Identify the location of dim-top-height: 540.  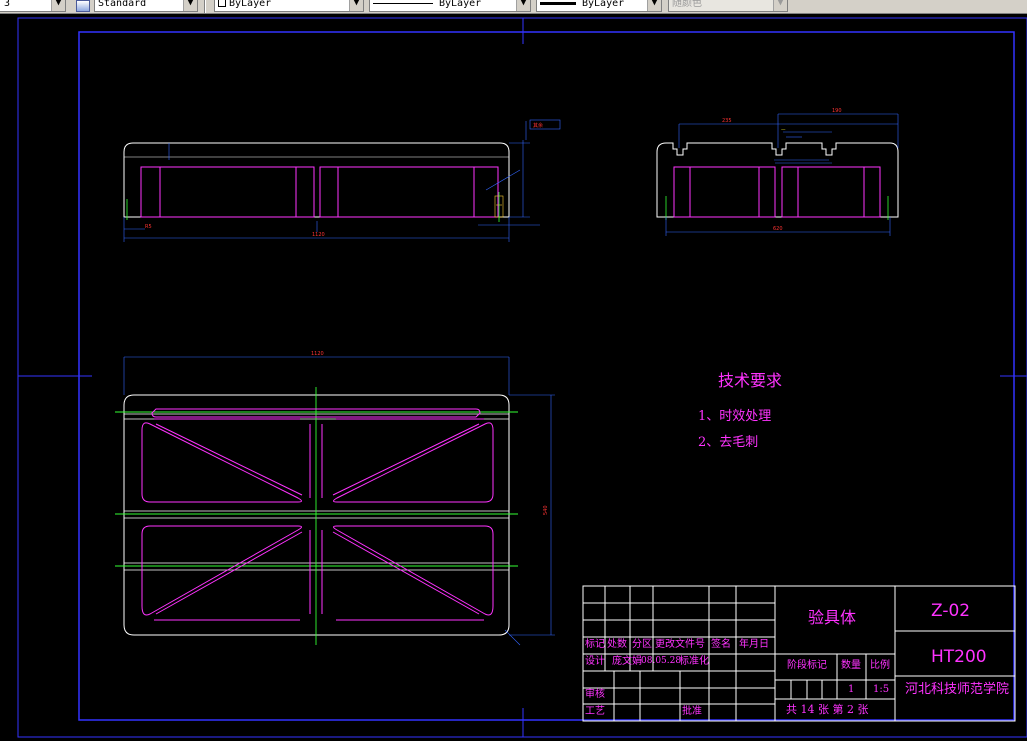
(546, 510).